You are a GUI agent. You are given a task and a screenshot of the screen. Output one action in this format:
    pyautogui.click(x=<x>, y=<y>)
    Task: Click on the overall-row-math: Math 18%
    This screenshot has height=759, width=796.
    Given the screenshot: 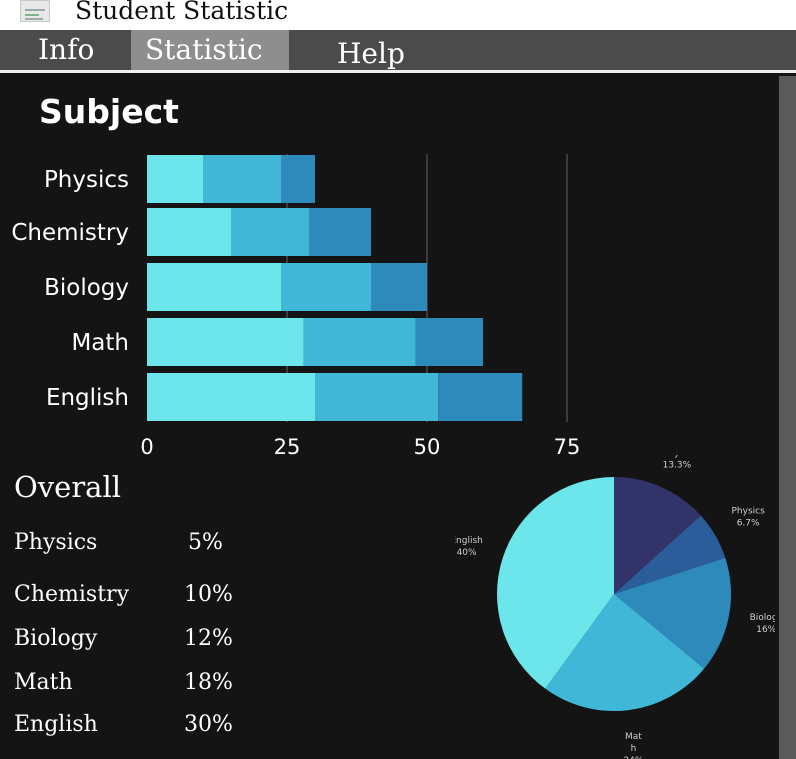 What is the action you would take?
    pyautogui.click(x=144, y=685)
    